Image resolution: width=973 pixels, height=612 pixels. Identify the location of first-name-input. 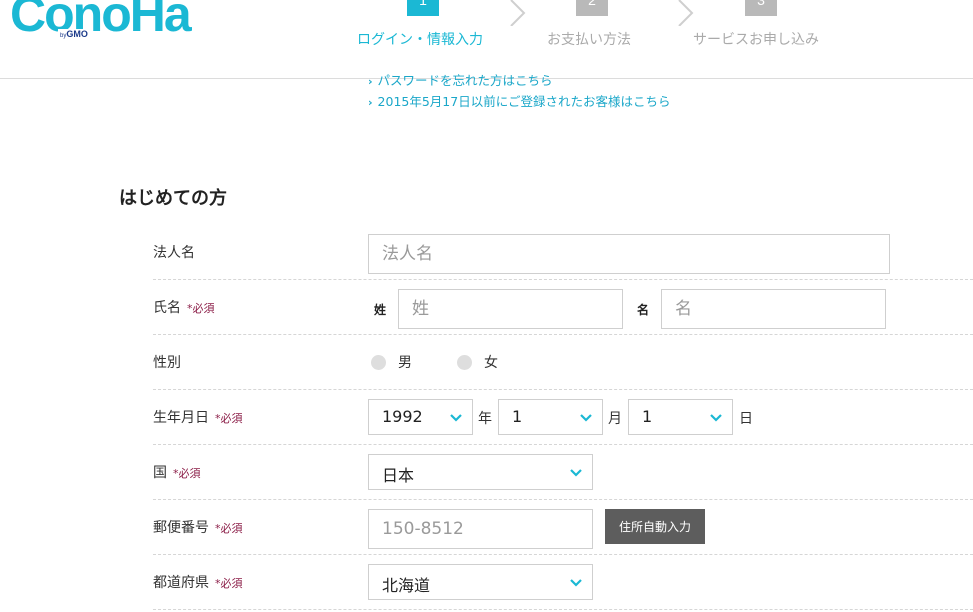
(773, 309).